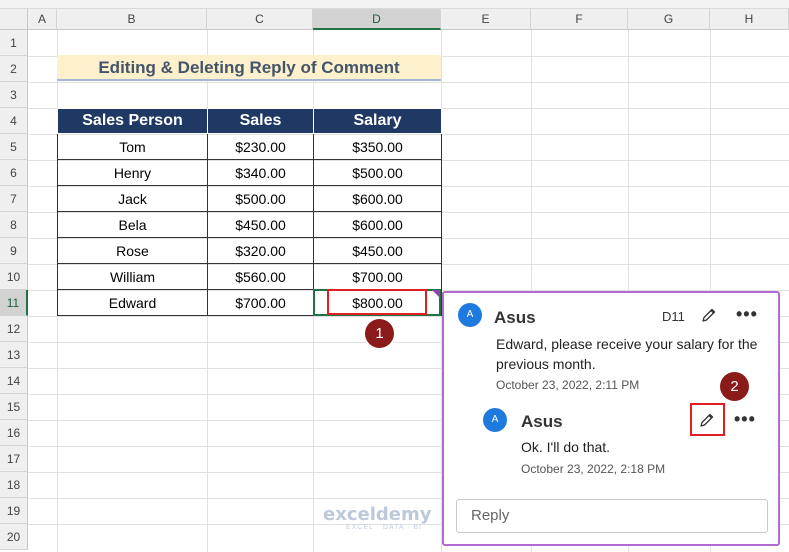  Describe the element at coordinates (14, 511) in the screenshot. I see `row-header: 19` at that location.